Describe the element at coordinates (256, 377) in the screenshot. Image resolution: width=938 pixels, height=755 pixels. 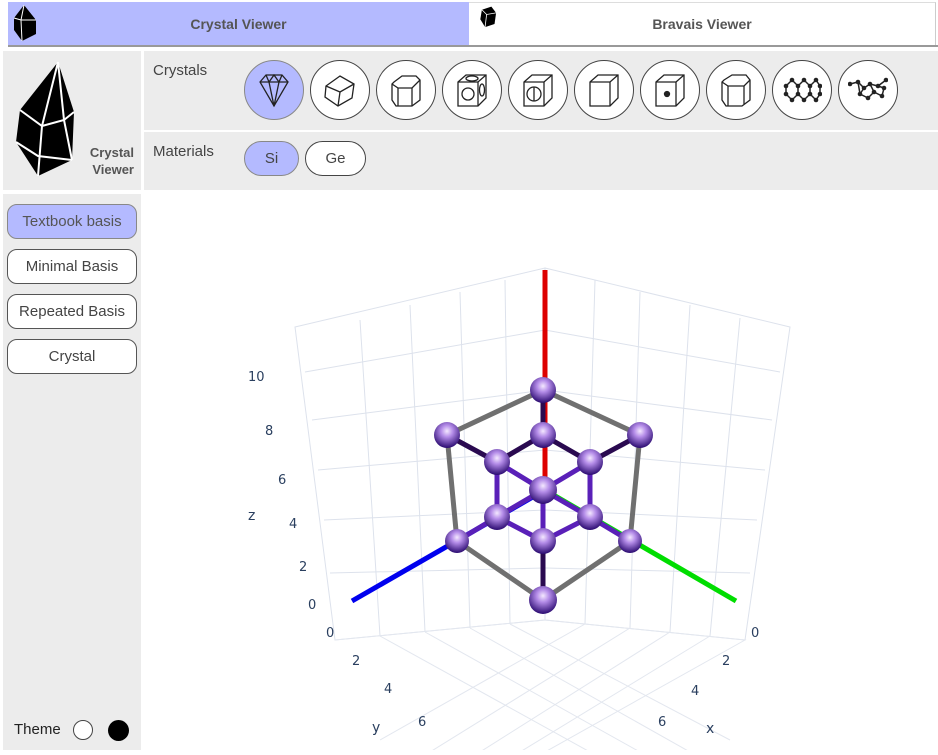
I see `z-tick-10: 10` at that location.